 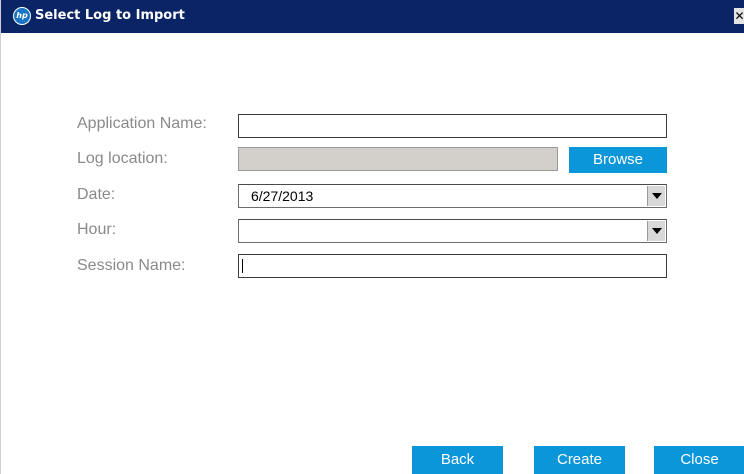 I want to click on text-cursor, so click(x=242, y=266).